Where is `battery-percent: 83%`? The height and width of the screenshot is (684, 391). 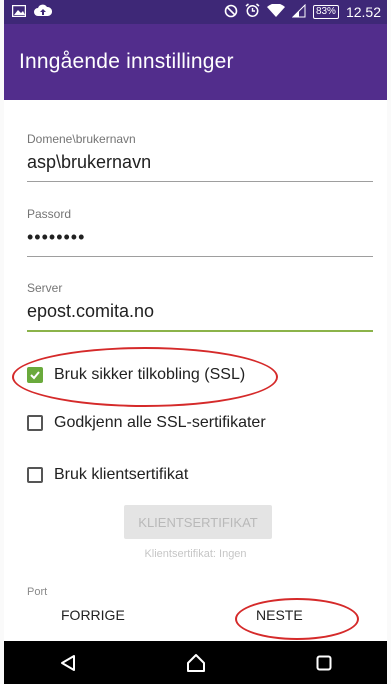
battery-percent: 83% is located at coordinates (325, 12).